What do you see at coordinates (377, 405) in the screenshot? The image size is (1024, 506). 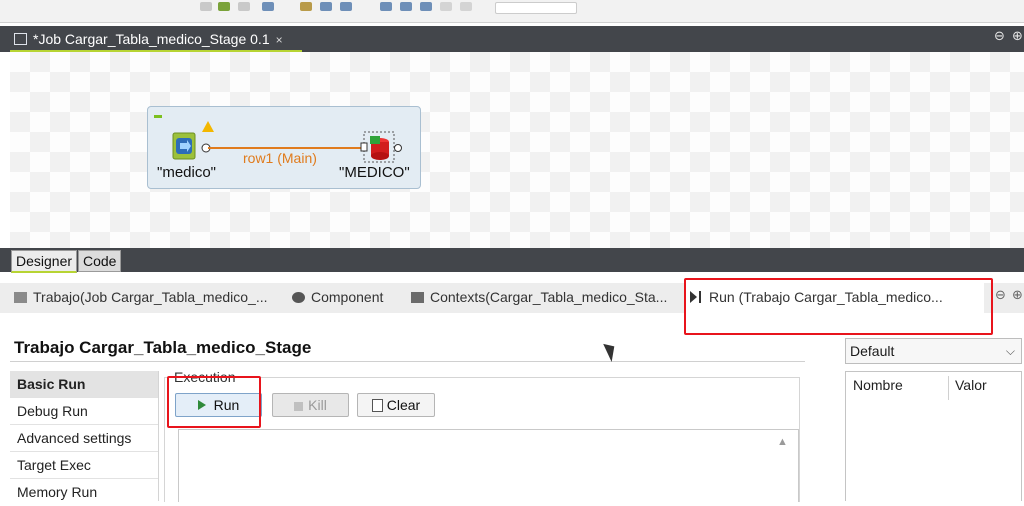 I see `clear-icon` at bounding box center [377, 405].